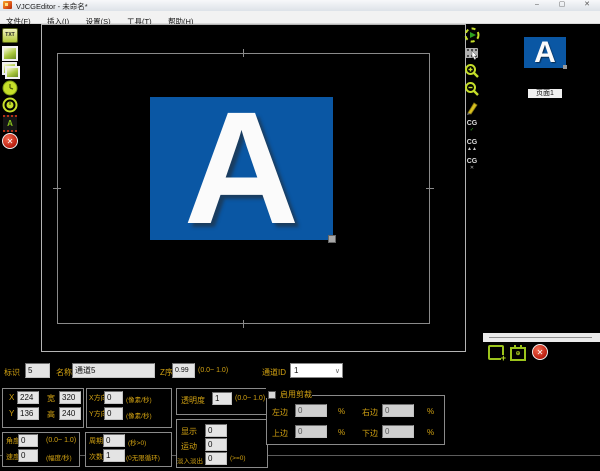 This screenshot has height=471, width=600. Describe the element at coordinates (370, 412) in the screenshot. I see `crop-right-label: 右边` at that location.